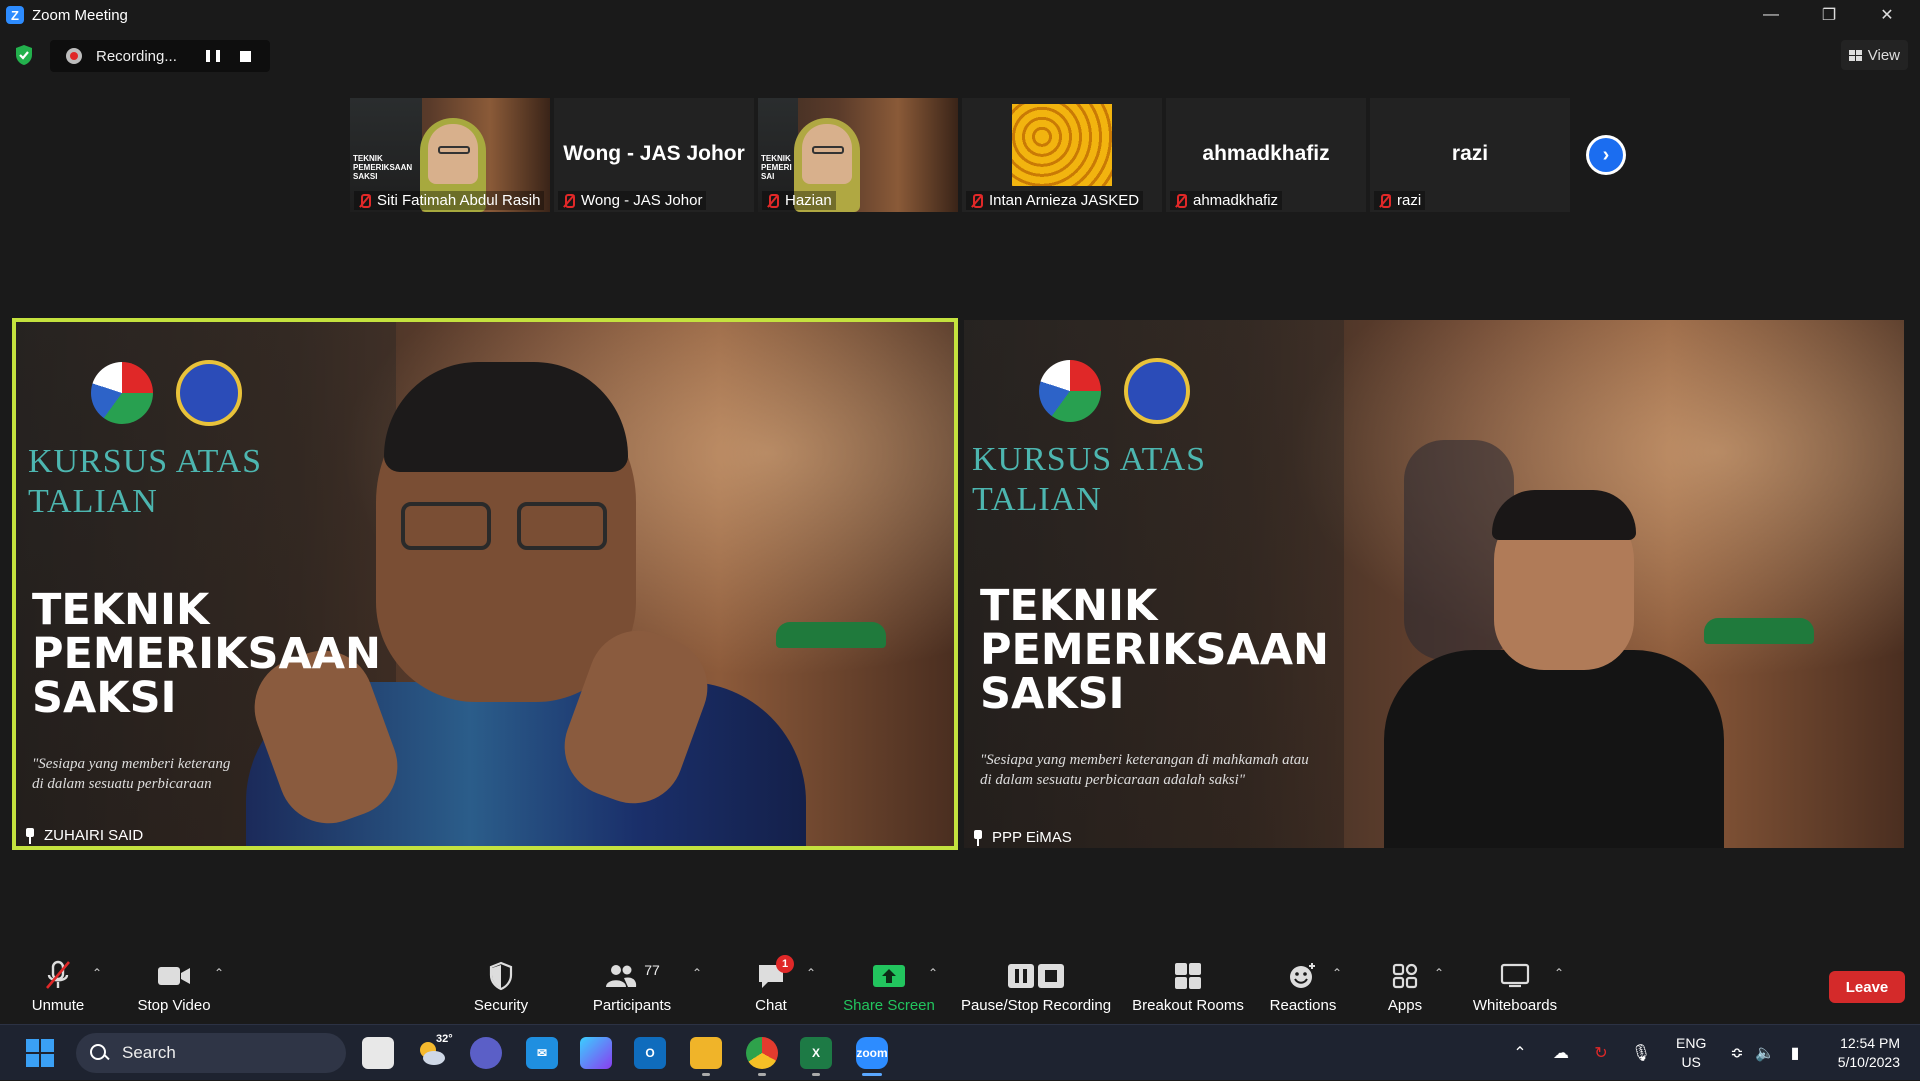 Image resolution: width=1920 pixels, height=1081 pixels. I want to click on video-options-chevron-icon: ⌃, so click(220, 973).